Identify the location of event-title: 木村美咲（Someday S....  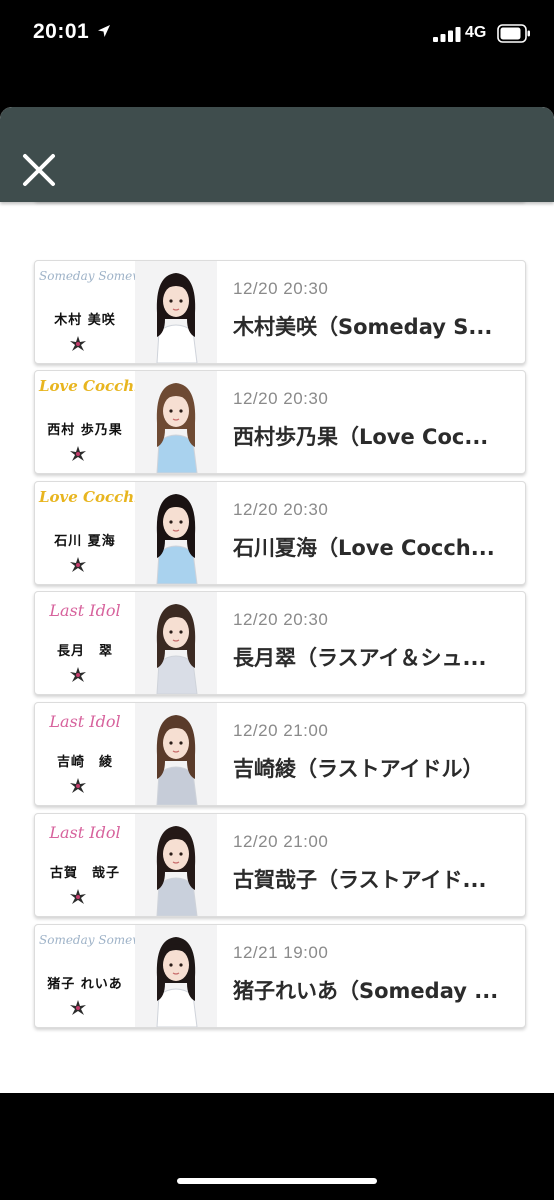
(363, 327).